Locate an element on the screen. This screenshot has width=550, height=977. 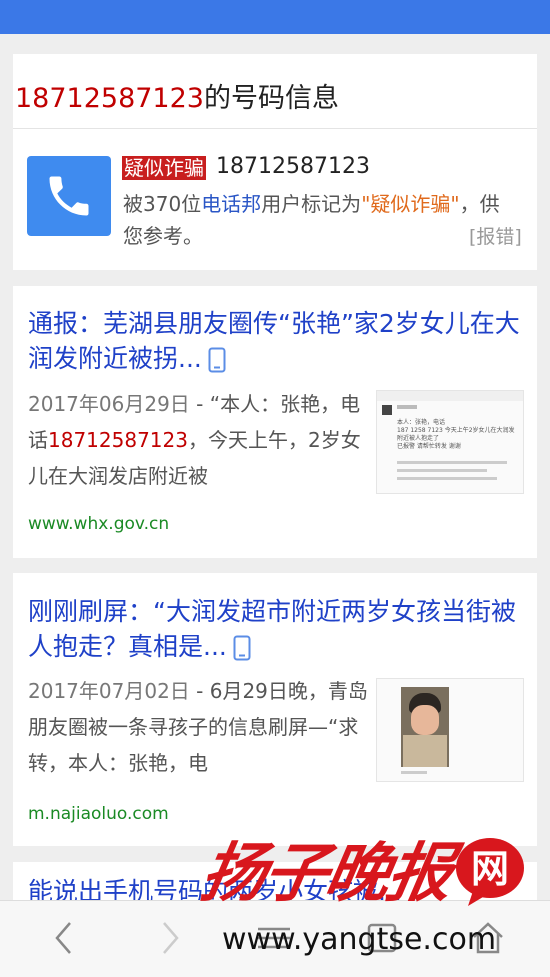
thumb-text-line: 已报警 请帮忙转发 谢谢 is located at coordinates (429, 446).